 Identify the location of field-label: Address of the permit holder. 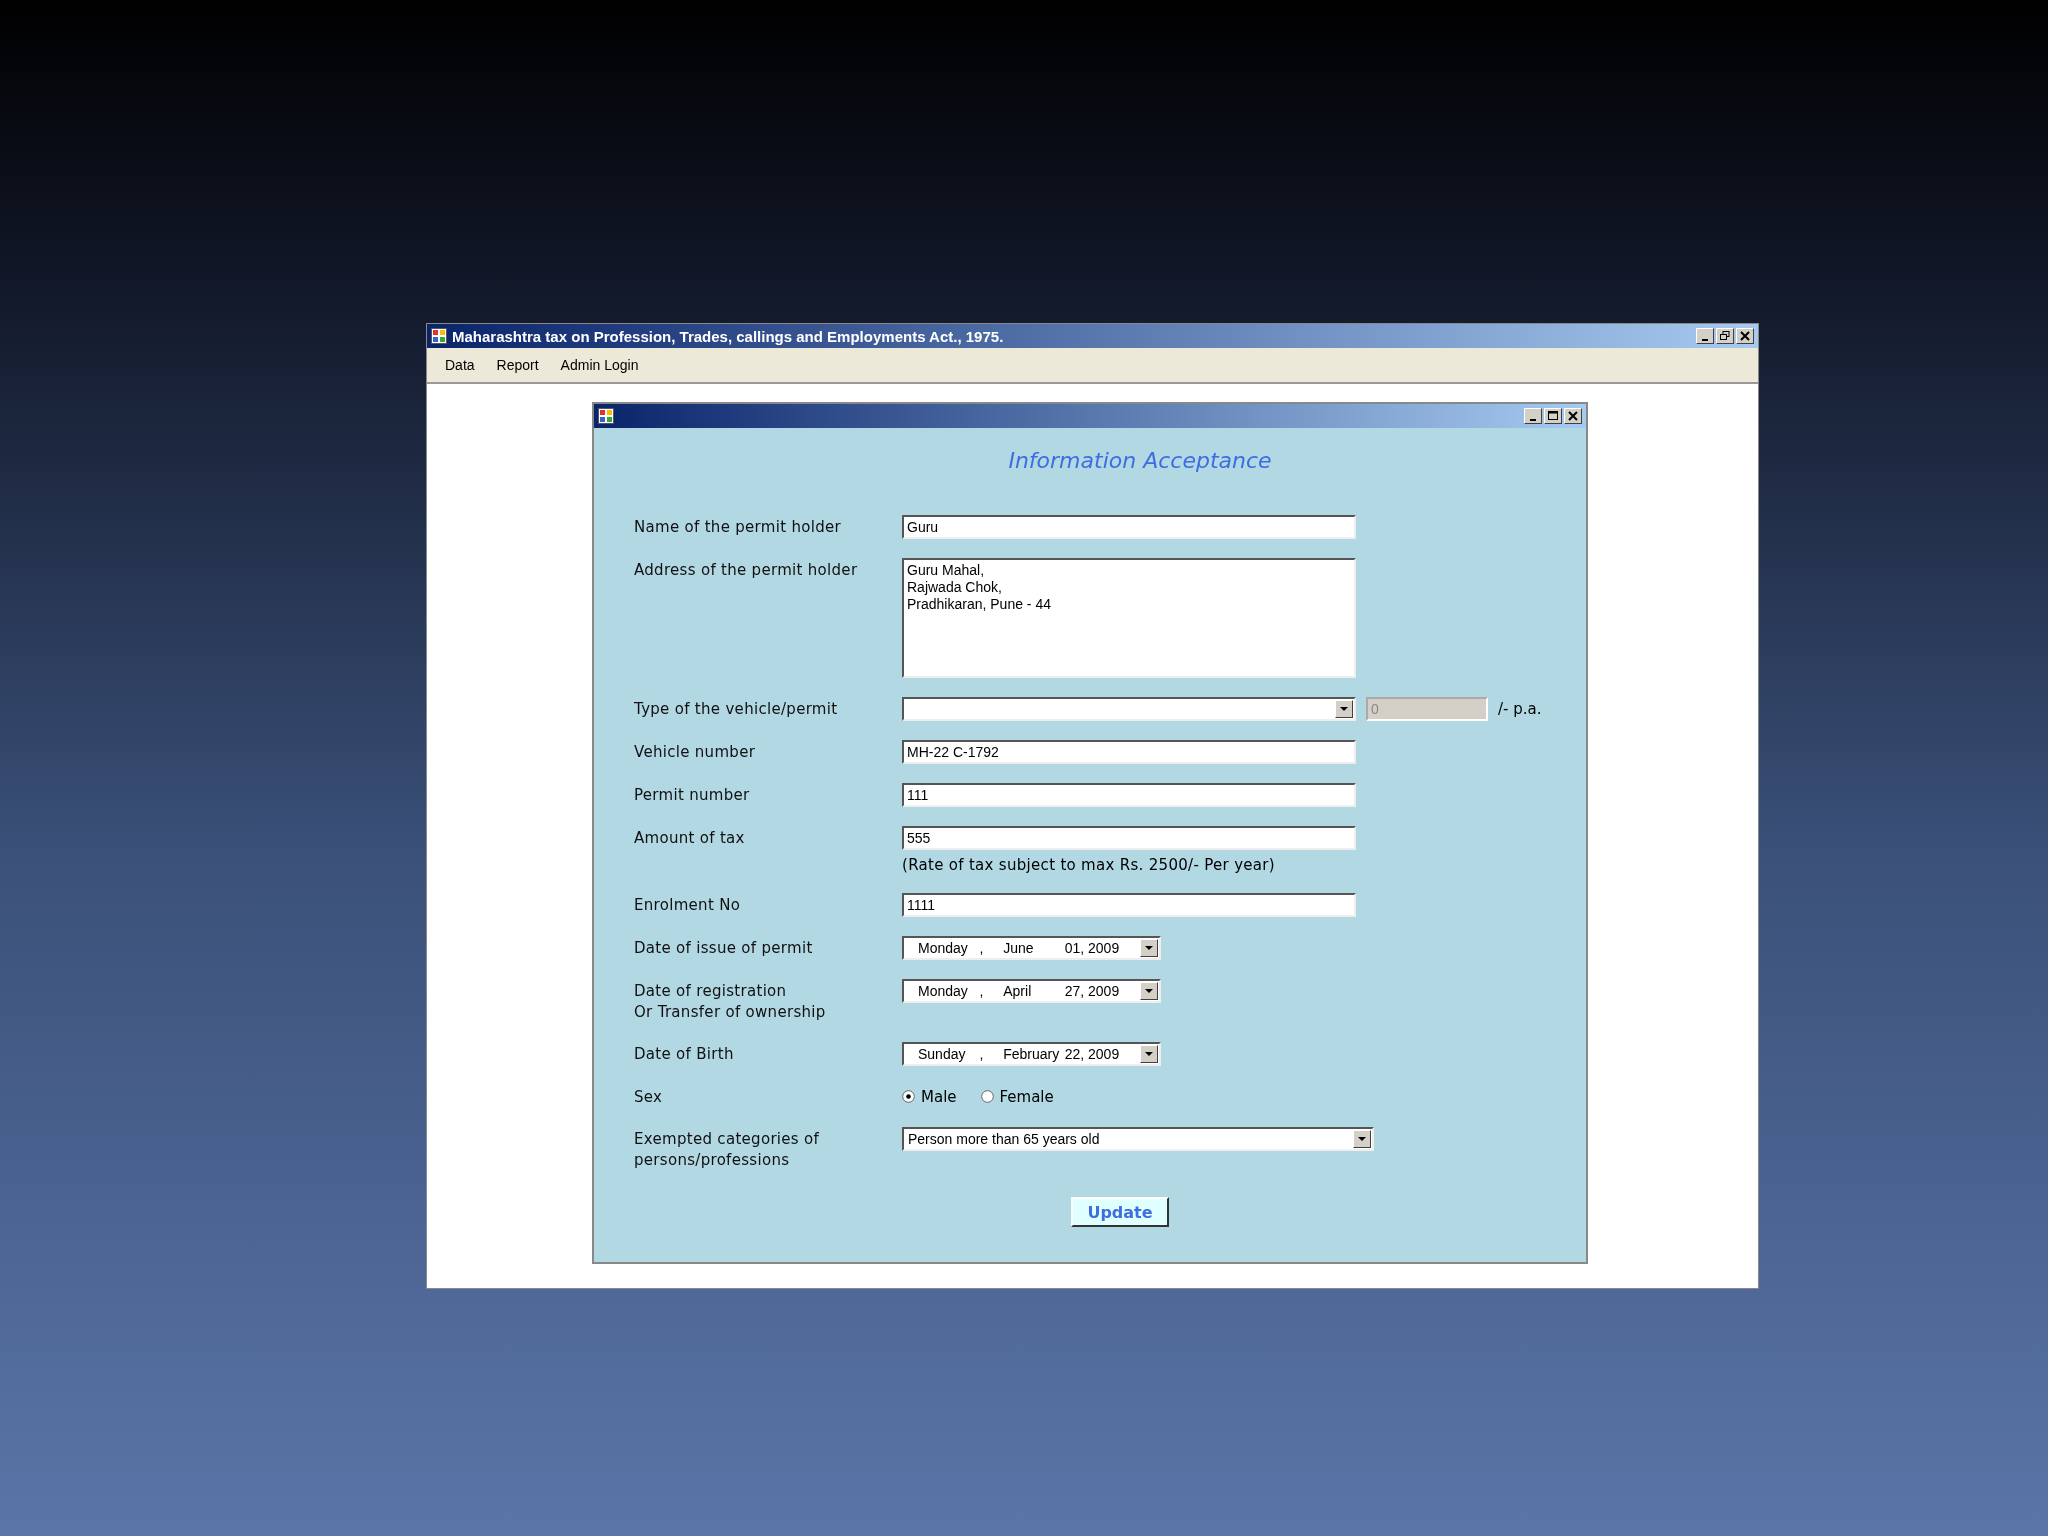
(746, 570).